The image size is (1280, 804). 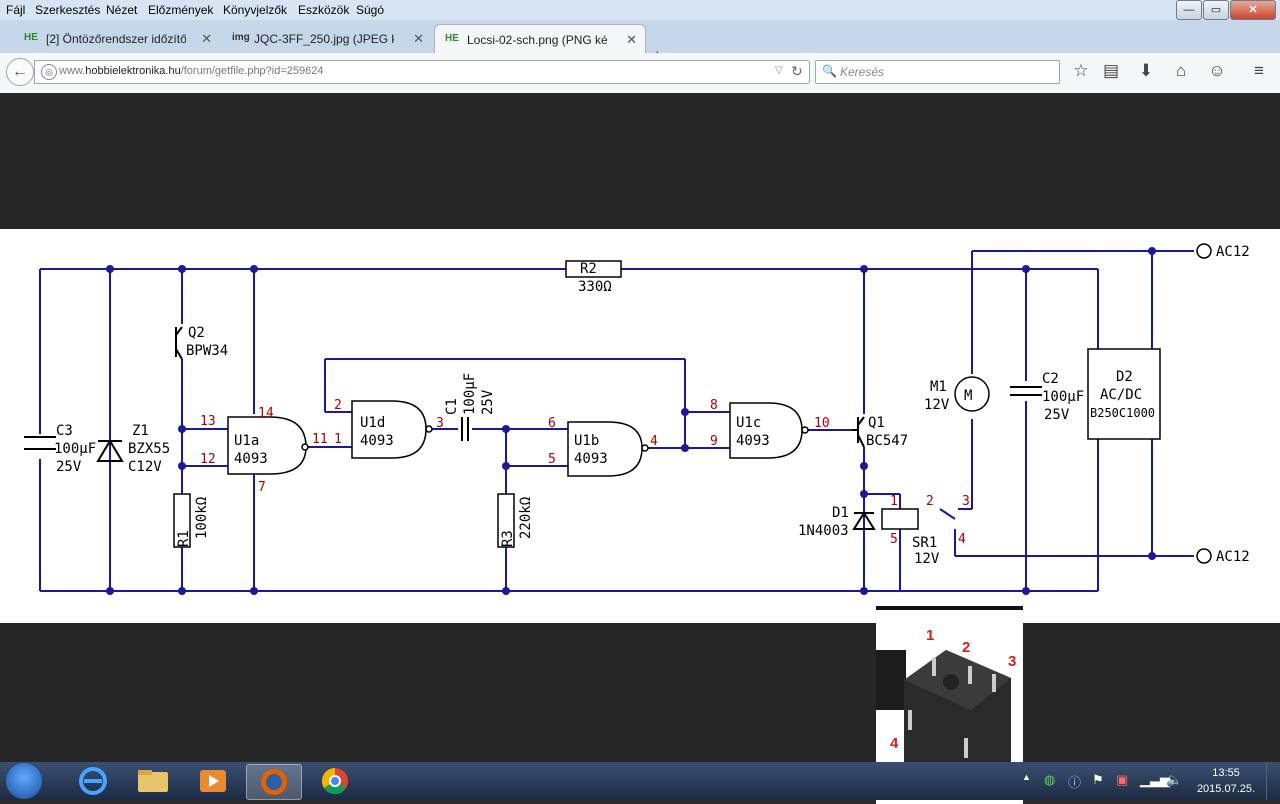 I want to click on menu-help: Súgó, so click(x=370, y=10).